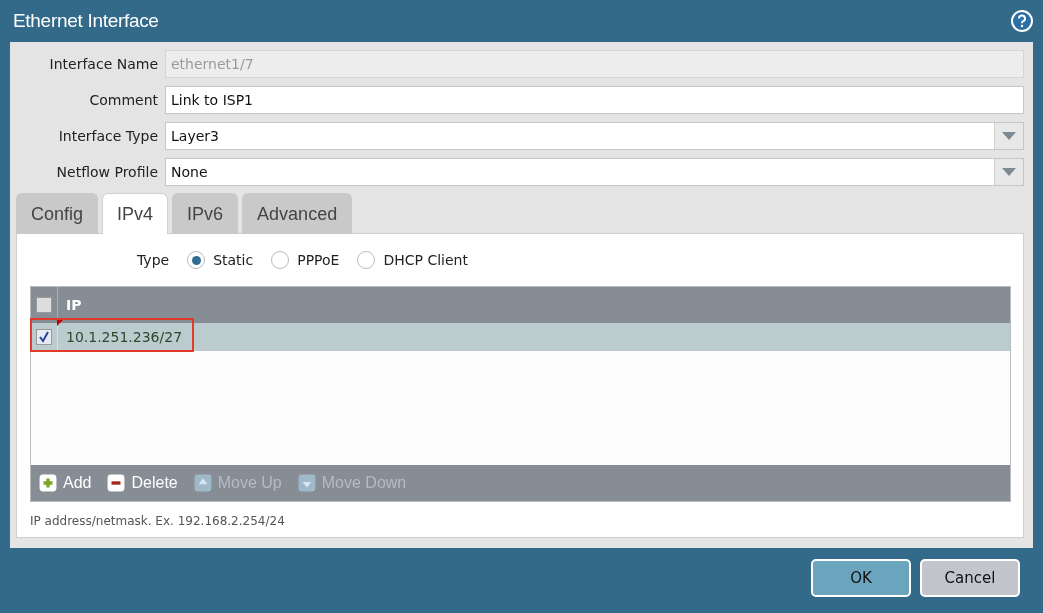 The image size is (1043, 613). What do you see at coordinates (594, 136) in the screenshot?
I see `dropdown: Layer3` at bounding box center [594, 136].